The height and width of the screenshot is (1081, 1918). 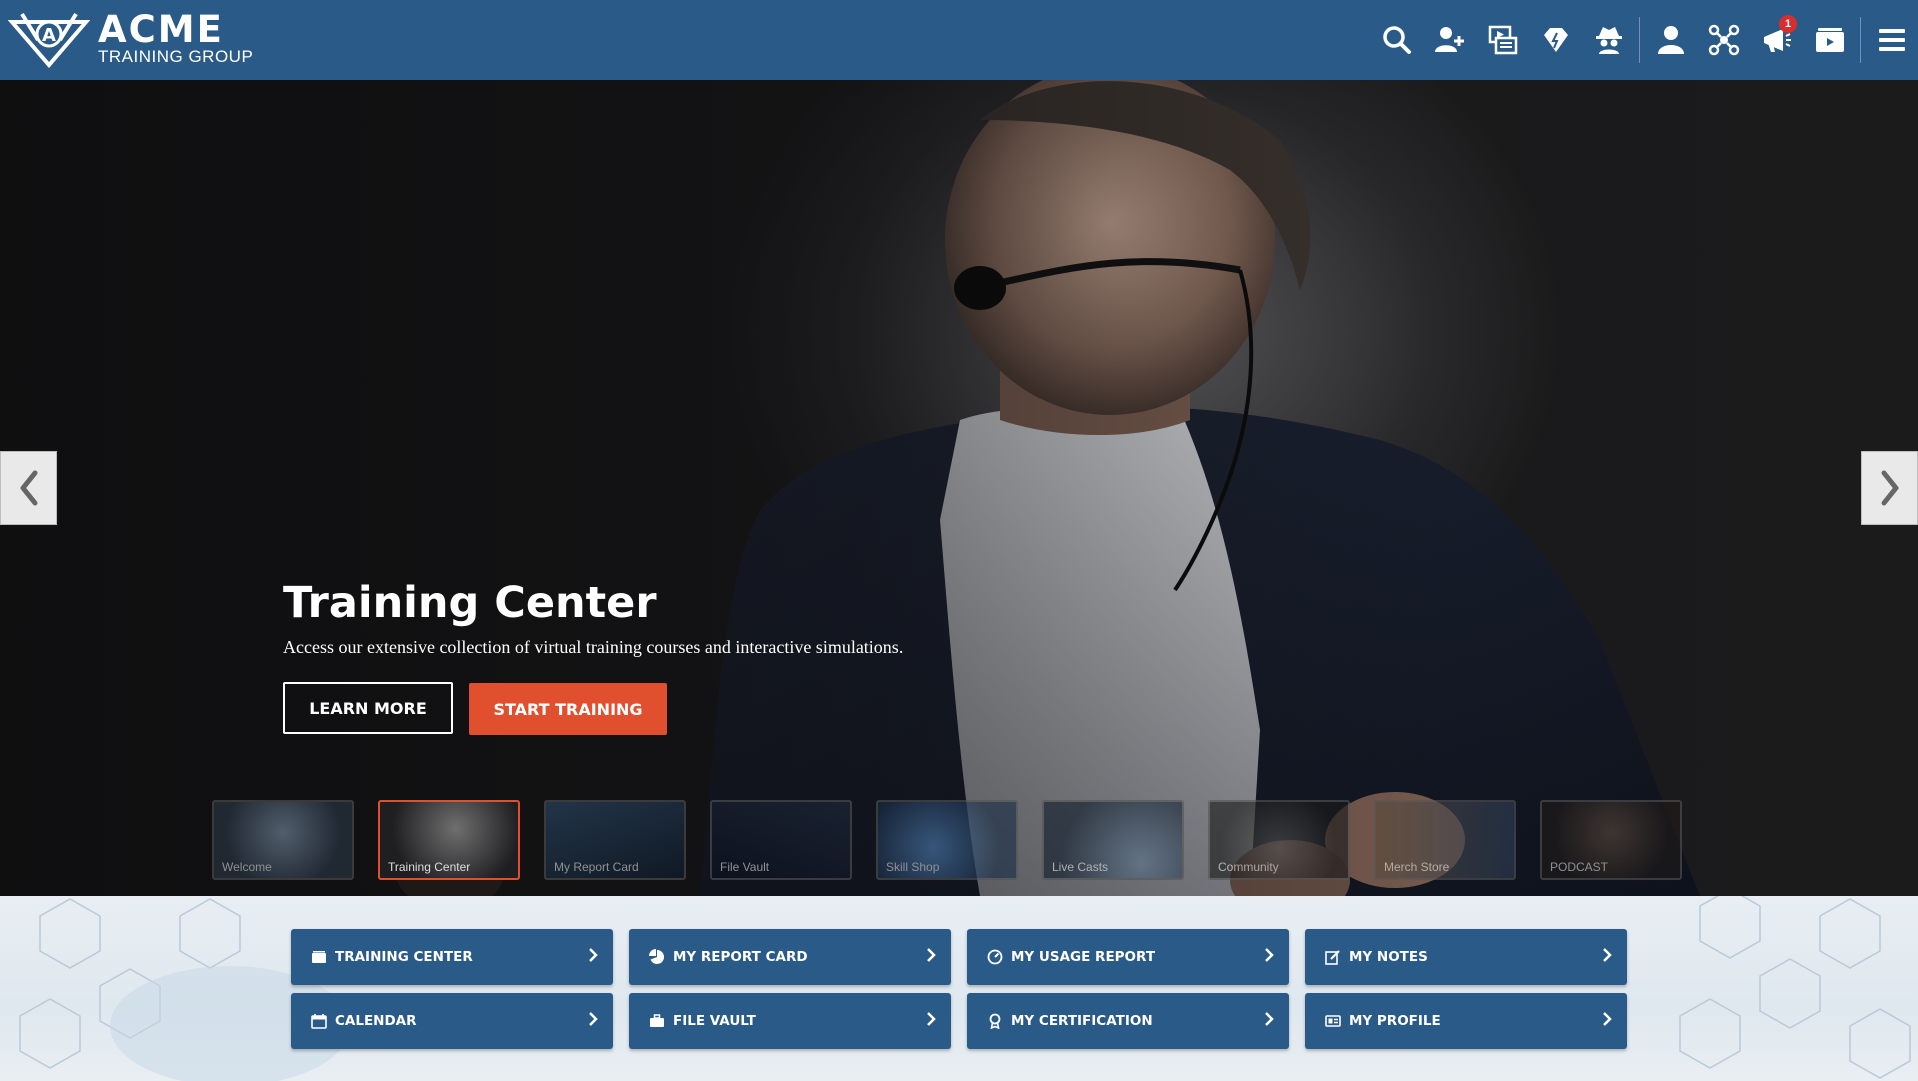 What do you see at coordinates (1776, 40) in the screenshot?
I see `announcements-button: 1` at bounding box center [1776, 40].